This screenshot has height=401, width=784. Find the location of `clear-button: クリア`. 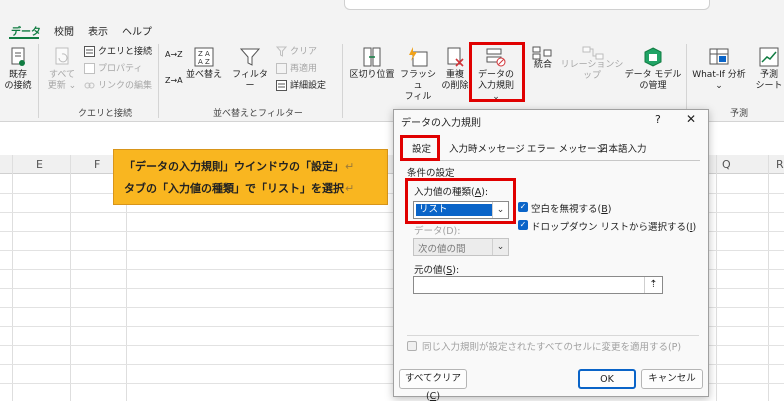

clear-button: クリア is located at coordinates (296, 52).